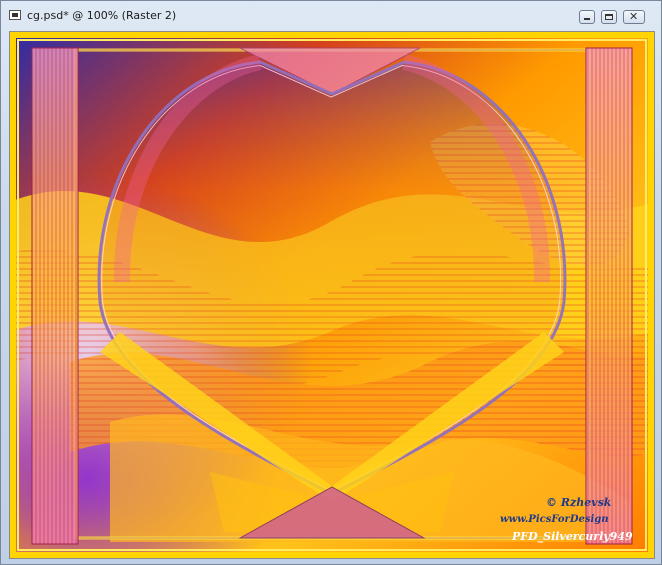 This screenshot has width=662, height=565. Describe the element at coordinates (572, 537) in the screenshot. I see `signature-line-3: PFD_Silvercurly949` at that location.